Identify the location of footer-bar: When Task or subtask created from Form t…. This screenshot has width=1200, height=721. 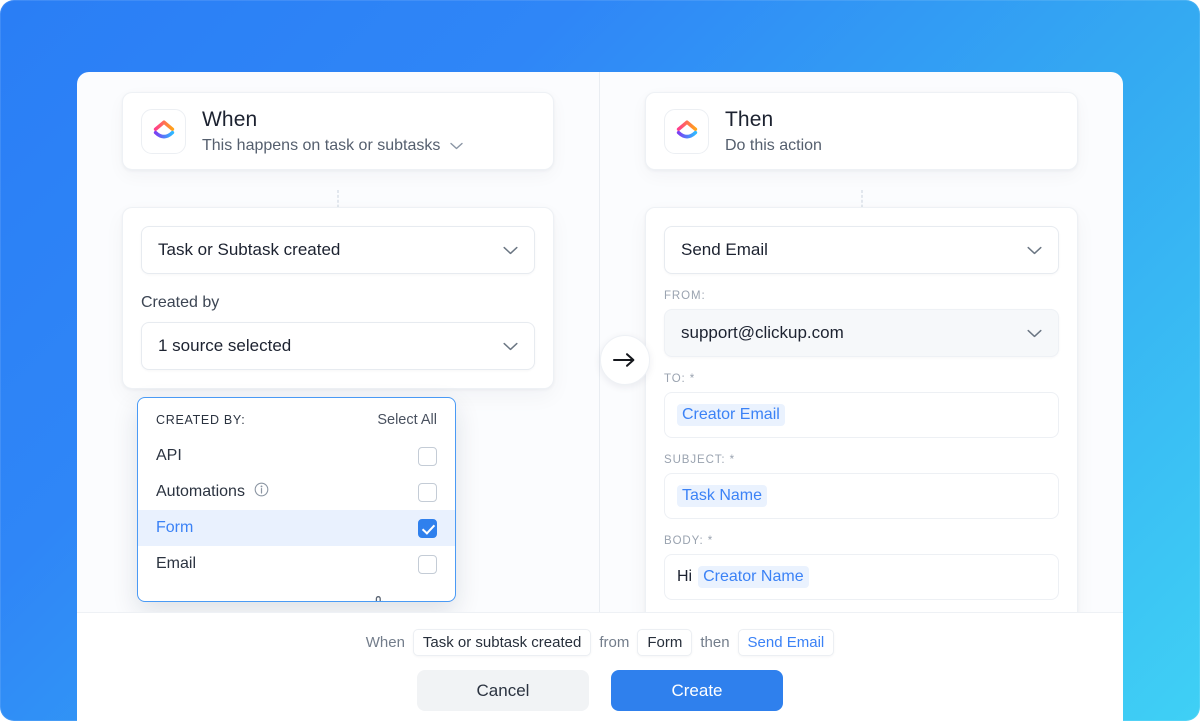
(600, 666).